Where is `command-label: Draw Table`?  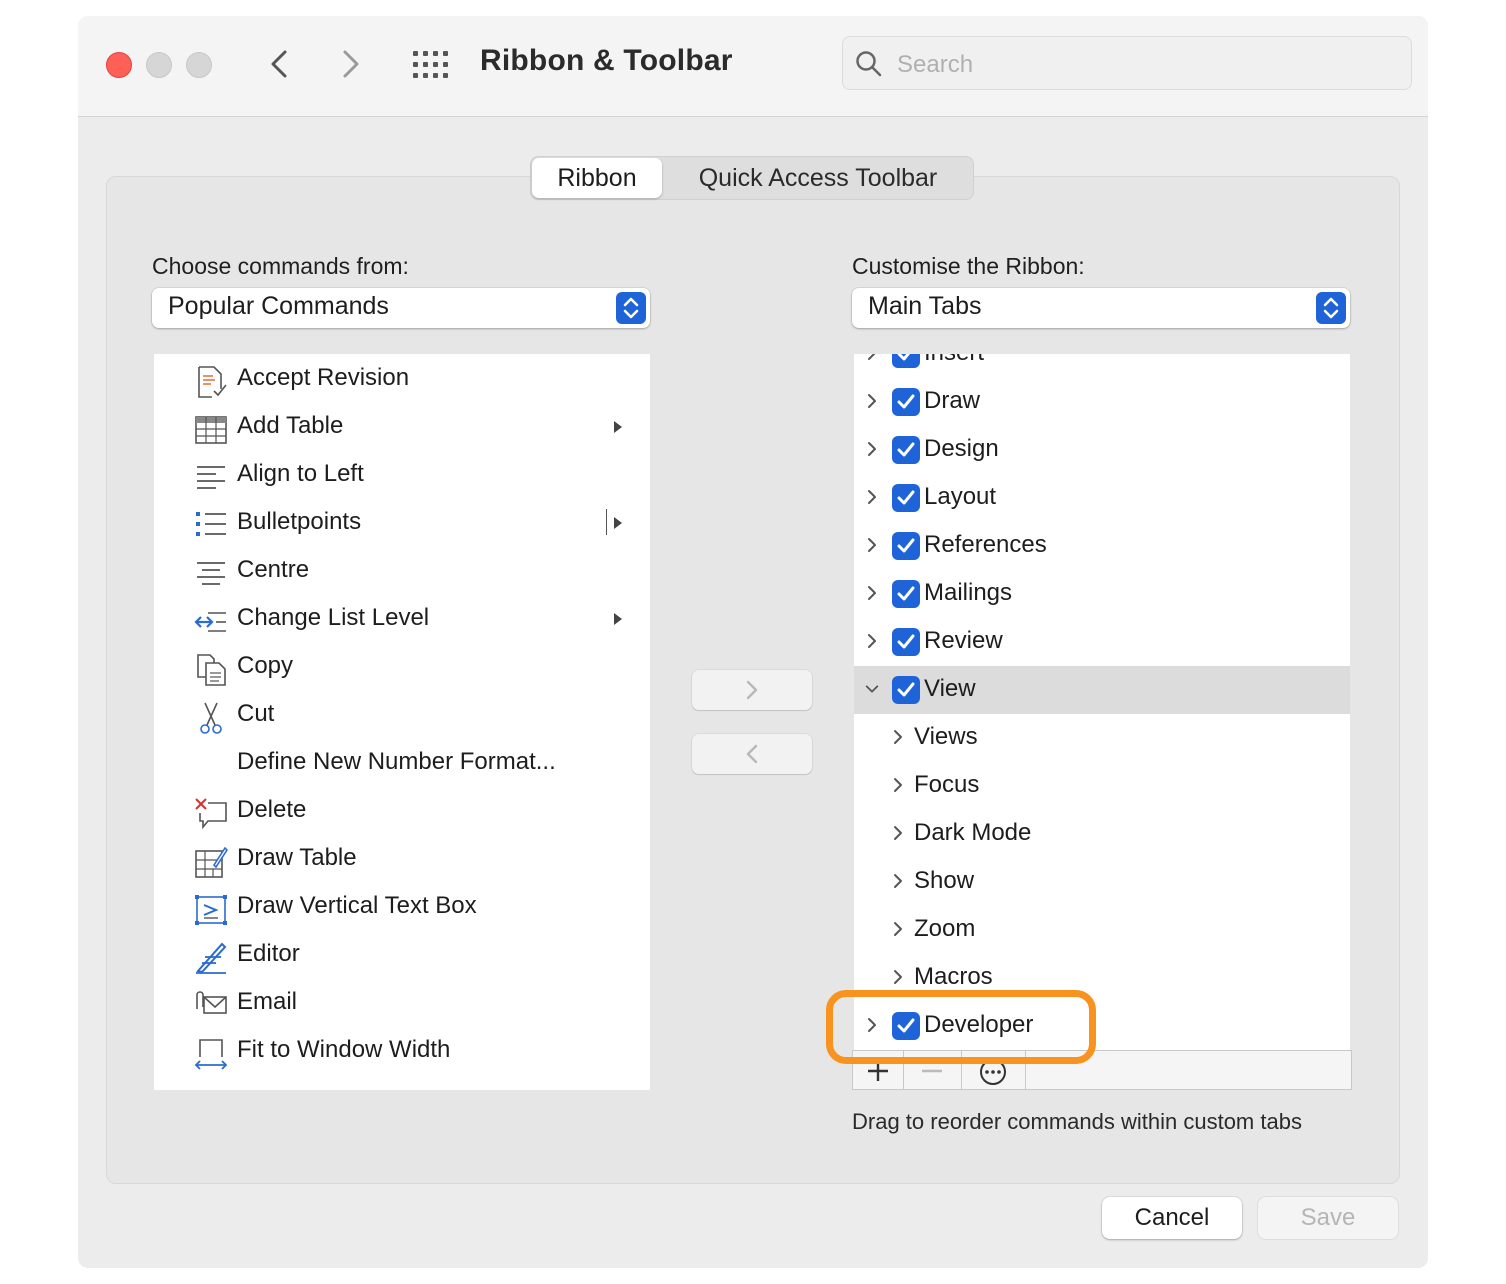
command-label: Draw Table is located at coordinates (297, 857).